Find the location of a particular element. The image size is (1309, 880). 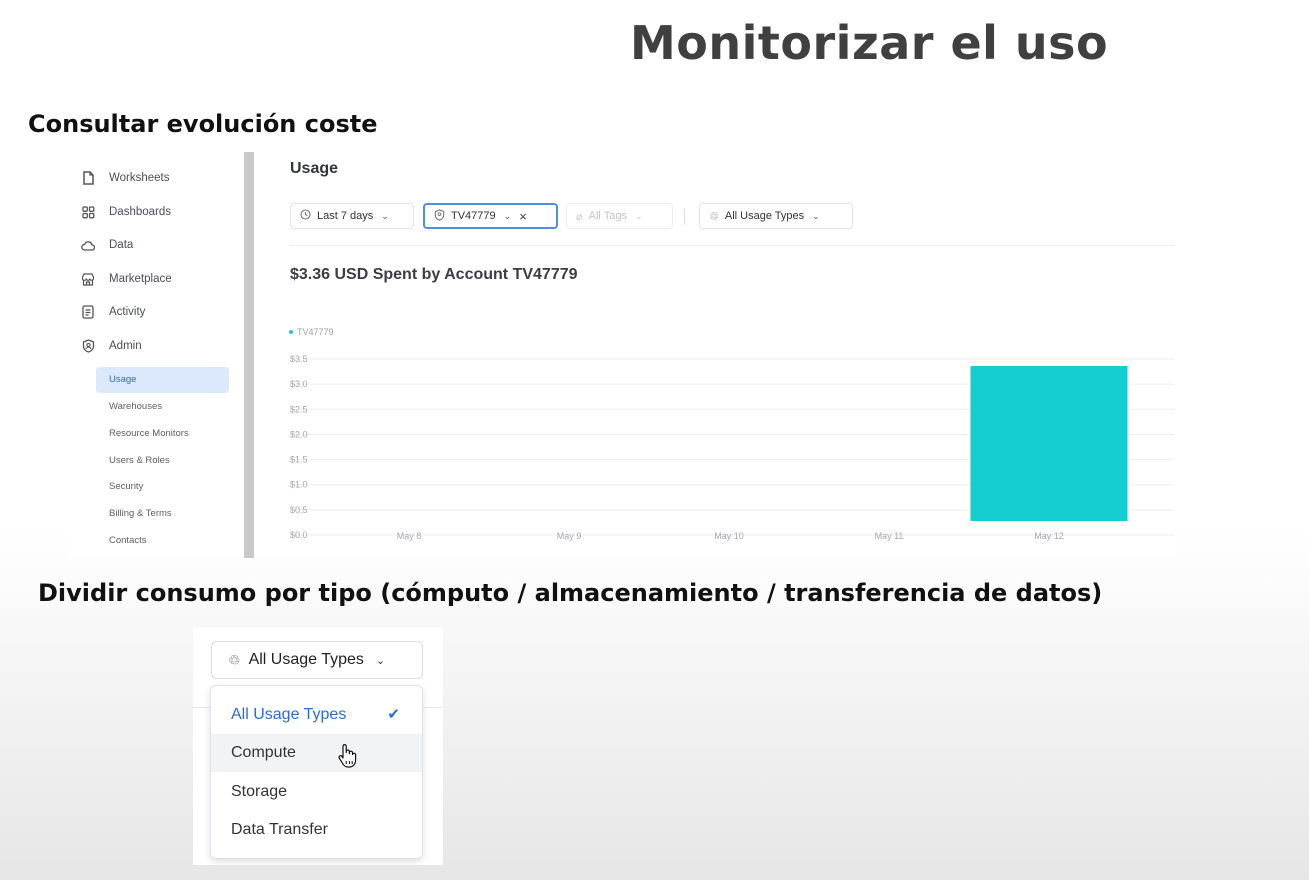

usage-types-dropdown-button: ♲ All Usage Types ⌄ is located at coordinates (317, 660).